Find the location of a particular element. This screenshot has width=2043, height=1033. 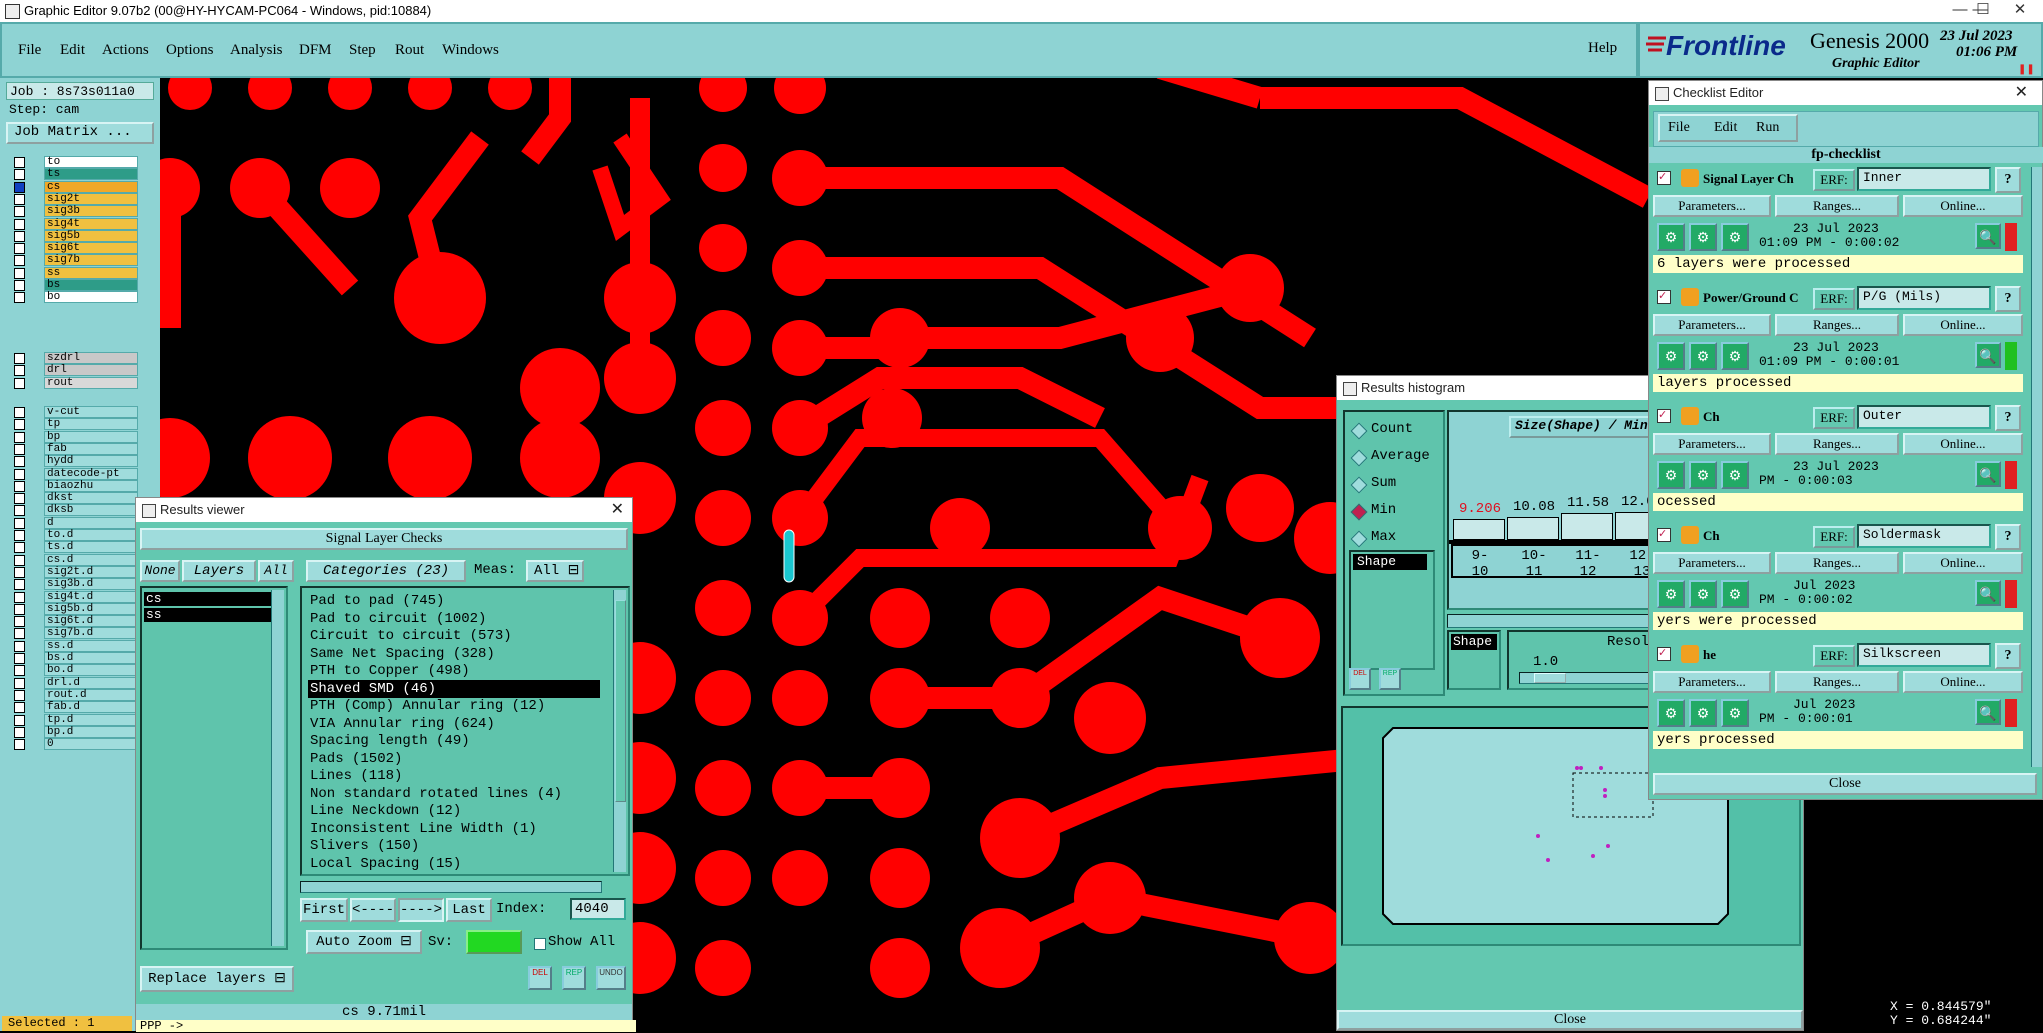

layer-row: ts.d is located at coordinates (74, 547).